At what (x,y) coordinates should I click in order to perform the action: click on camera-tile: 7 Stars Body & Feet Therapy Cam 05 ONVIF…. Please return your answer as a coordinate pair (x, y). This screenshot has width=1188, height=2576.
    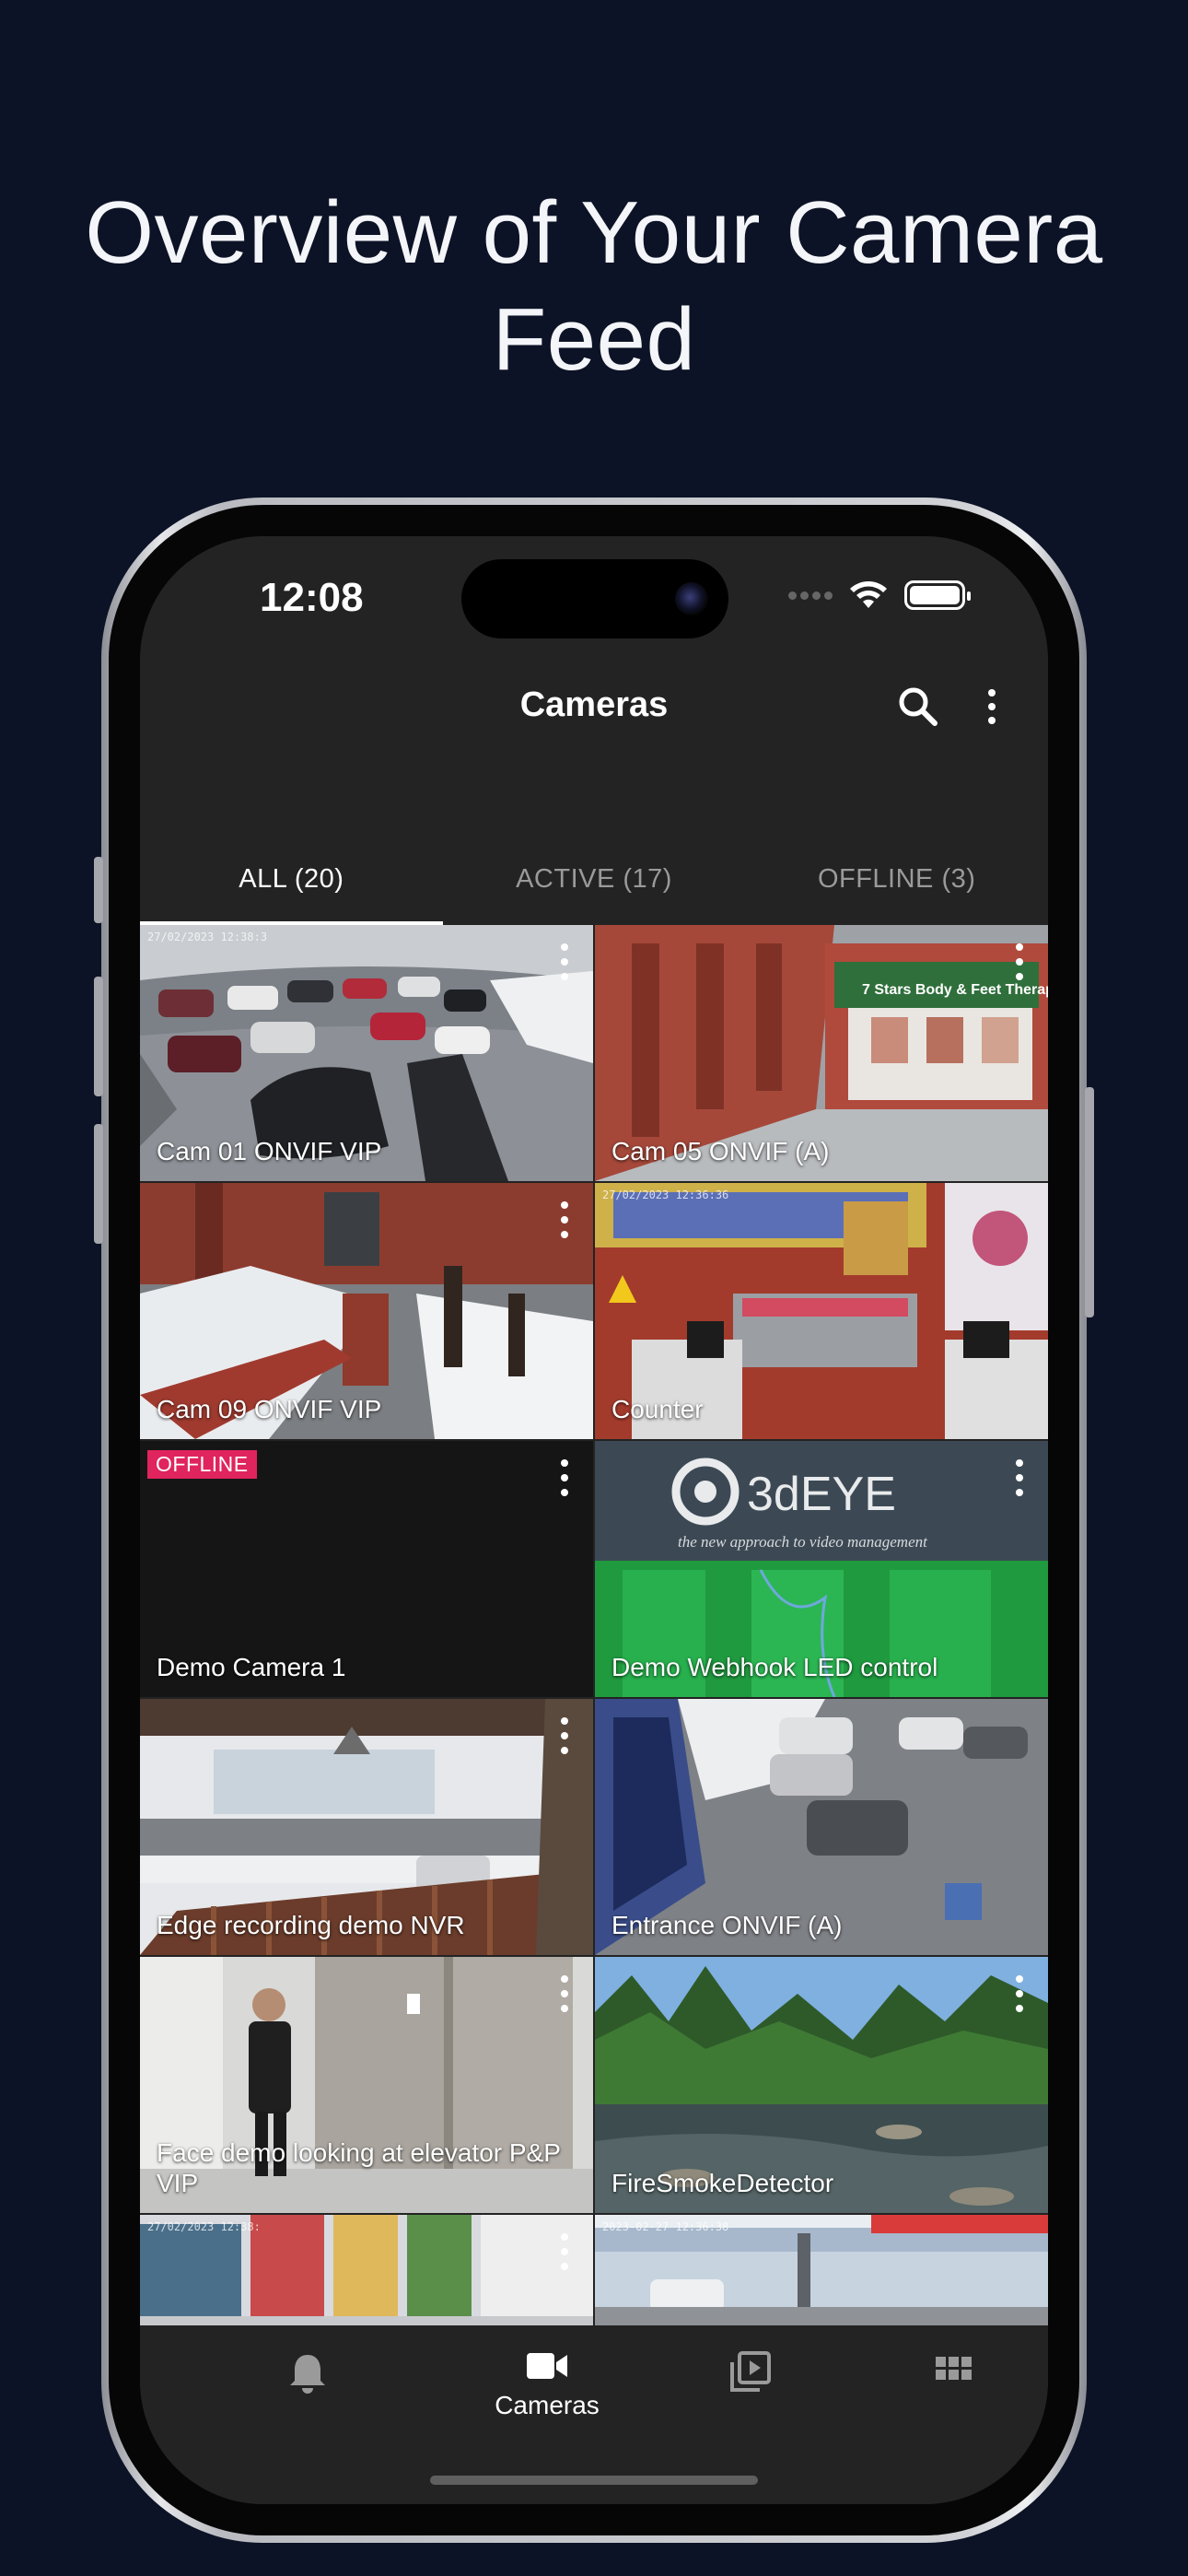
    Looking at the image, I should click on (821, 1053).